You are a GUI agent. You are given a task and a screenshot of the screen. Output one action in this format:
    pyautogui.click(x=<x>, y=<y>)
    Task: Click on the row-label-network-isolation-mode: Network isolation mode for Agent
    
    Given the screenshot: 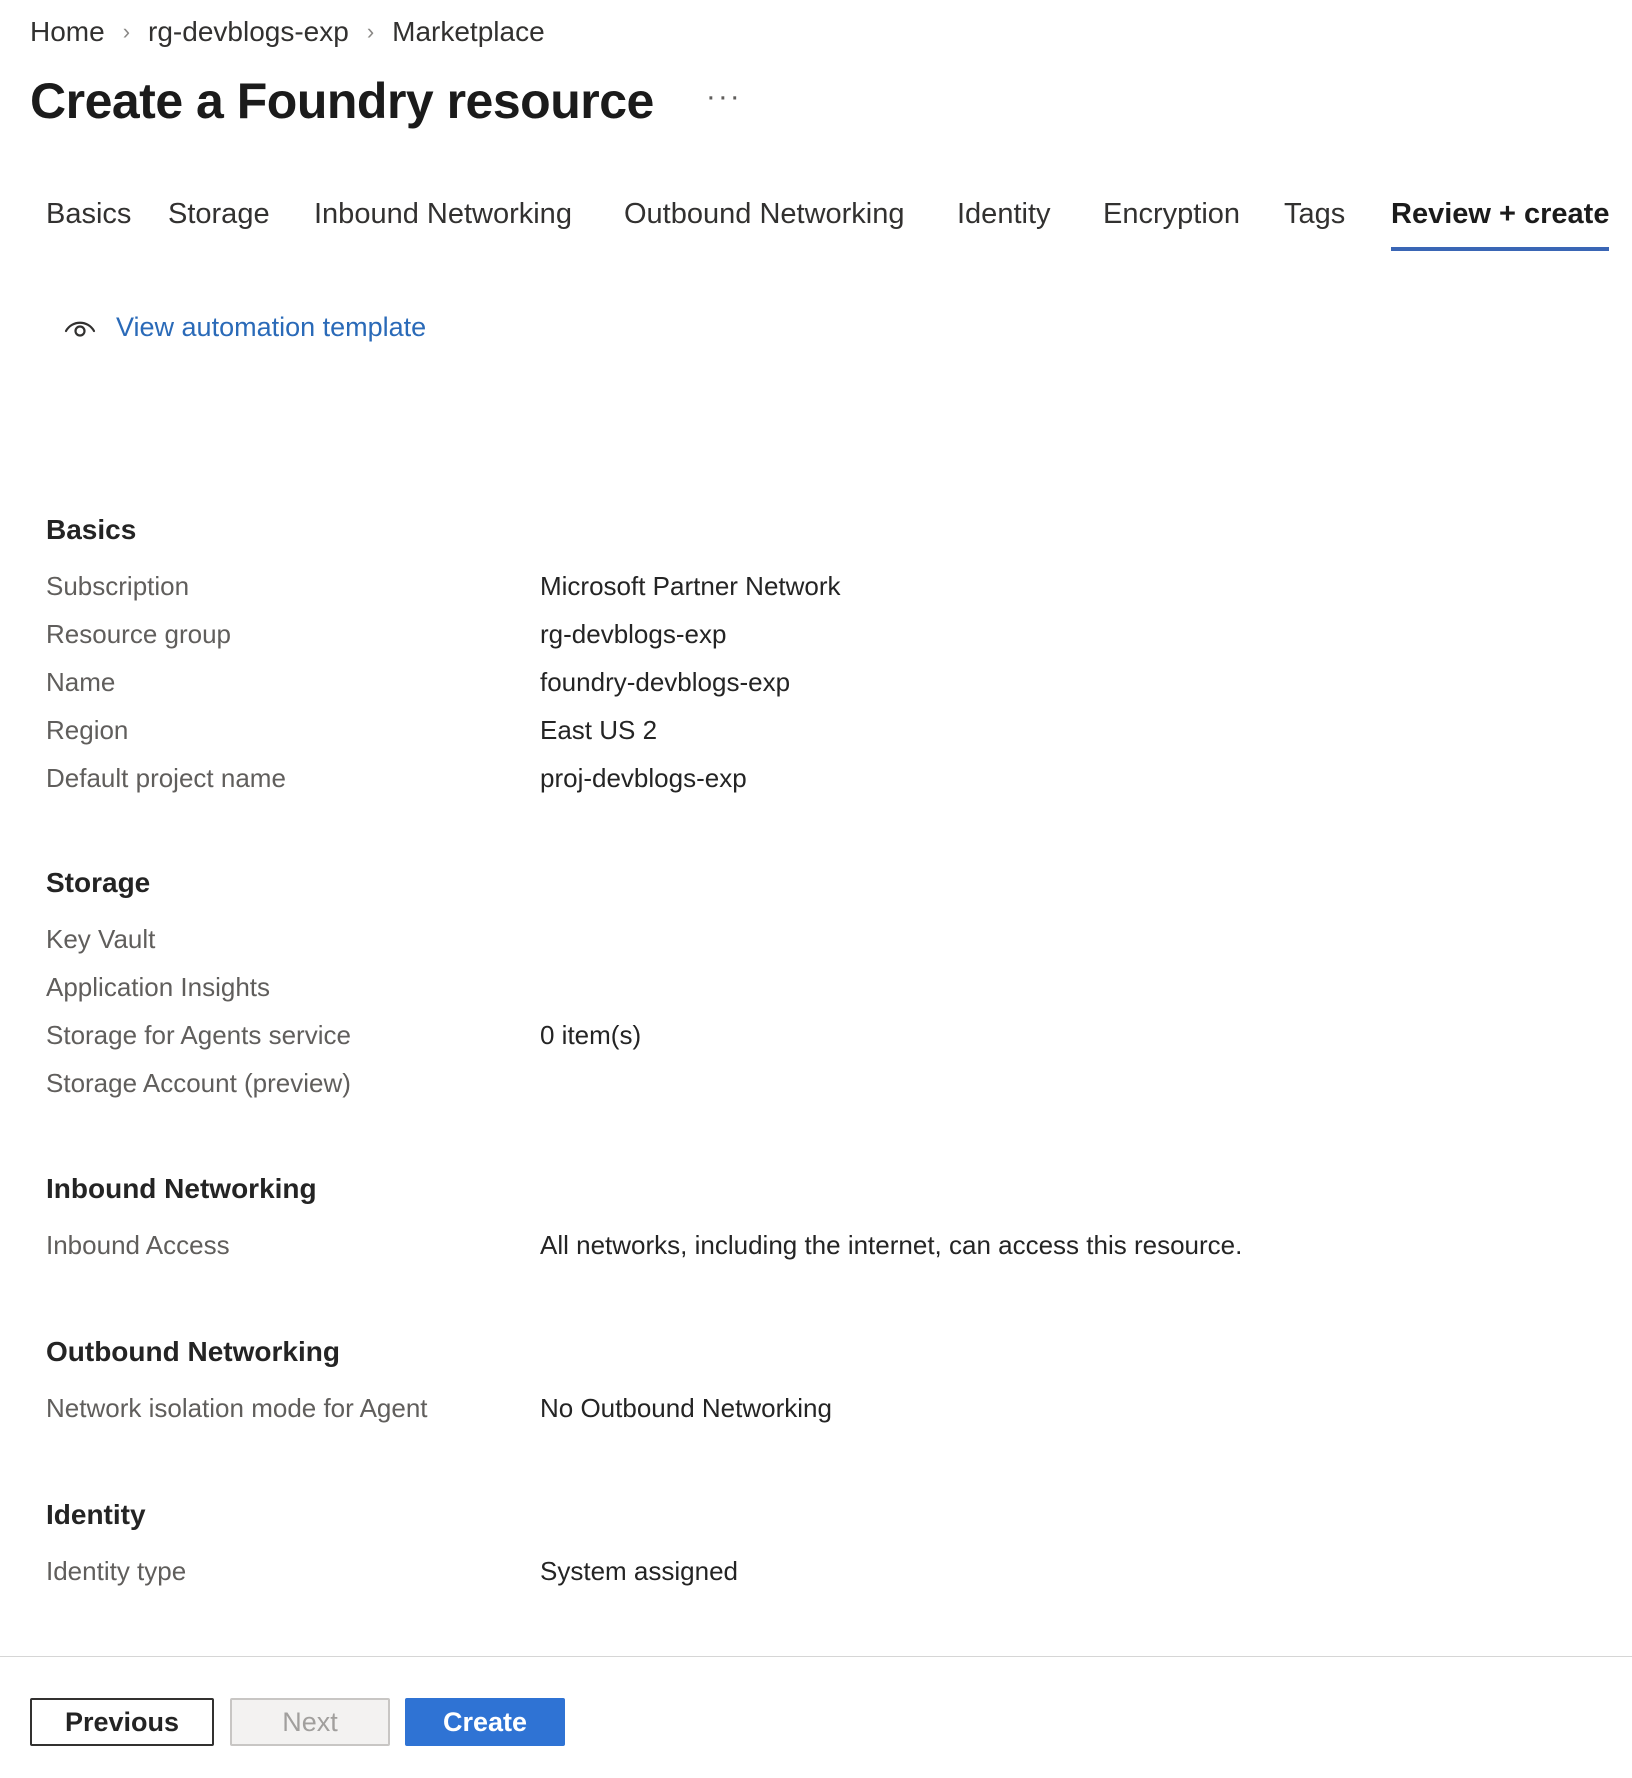 What is the action you would take?
    pyautogui.click(x=237, y=1408)
    